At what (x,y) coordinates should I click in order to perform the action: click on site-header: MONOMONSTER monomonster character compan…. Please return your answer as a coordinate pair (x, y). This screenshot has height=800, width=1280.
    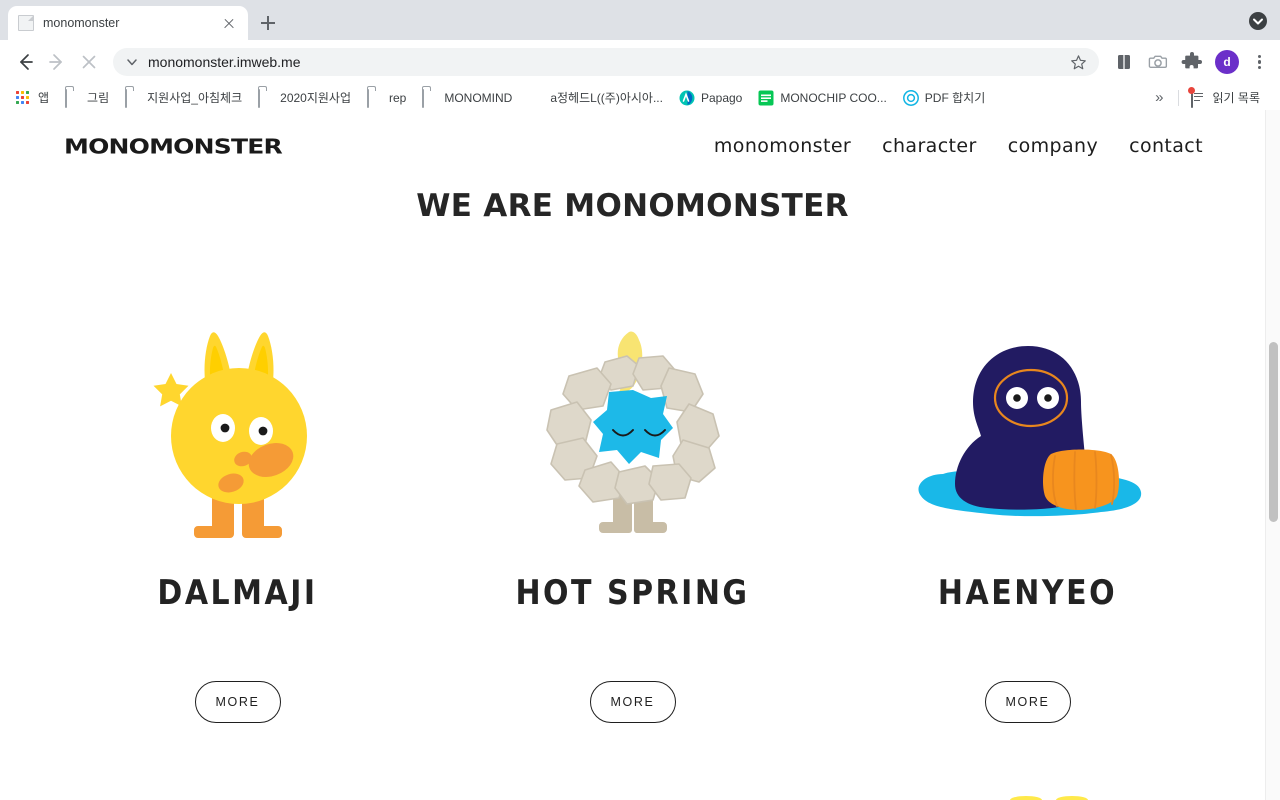
    Looking at the image, I should click on (632, 146).